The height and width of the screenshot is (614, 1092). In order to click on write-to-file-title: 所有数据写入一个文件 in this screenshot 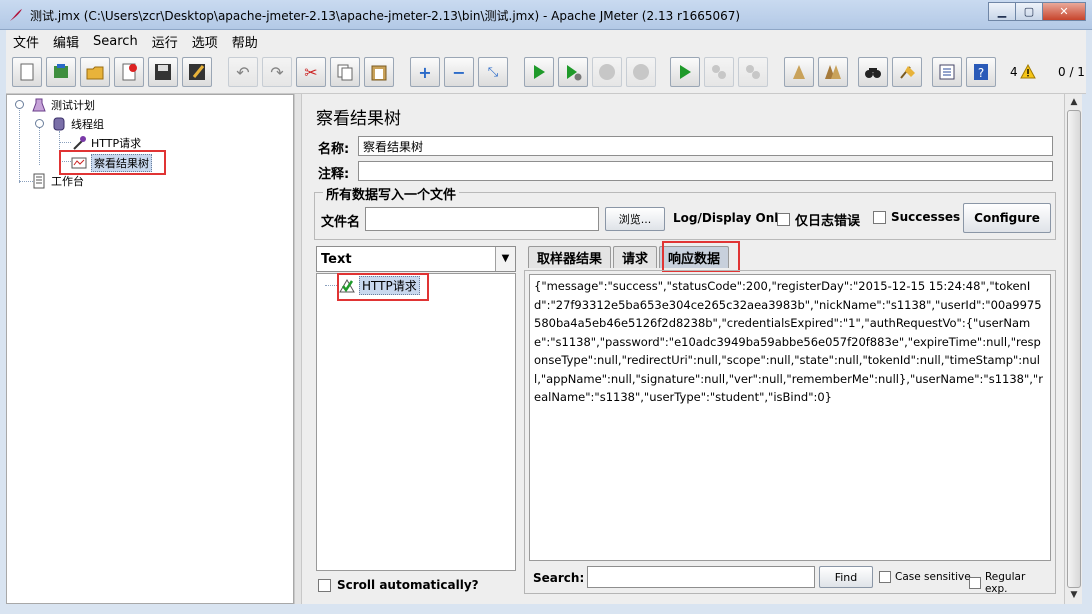, I will do `click(391, 193)`.